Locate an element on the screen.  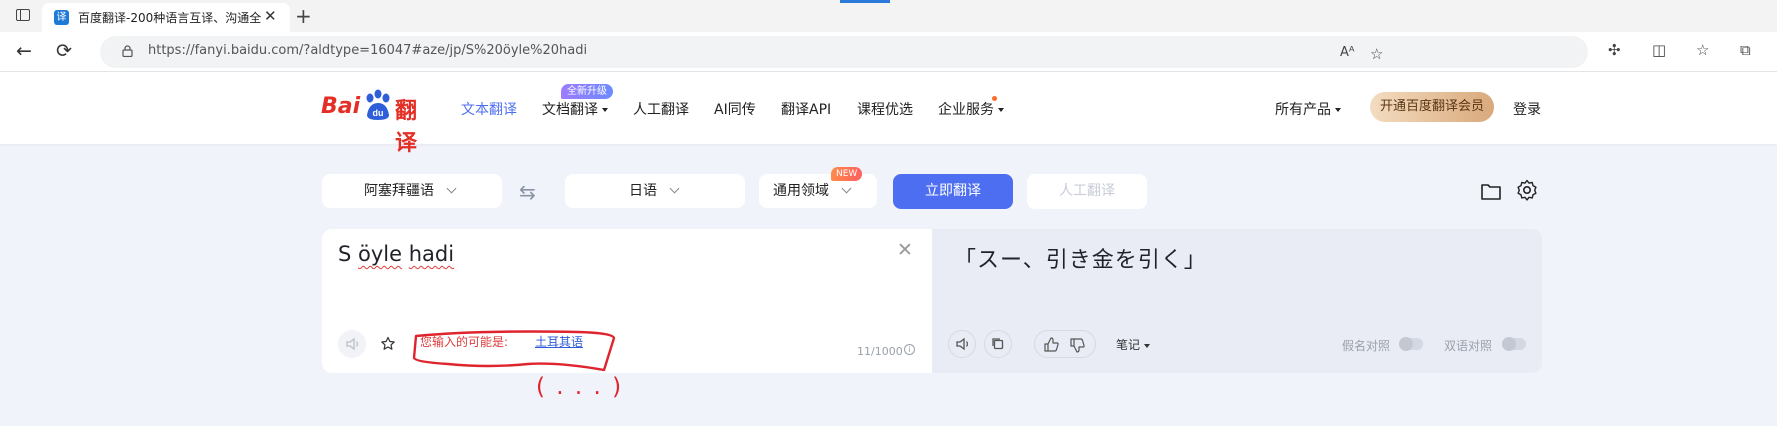
notification-dot is located at coordinates (994, 98).